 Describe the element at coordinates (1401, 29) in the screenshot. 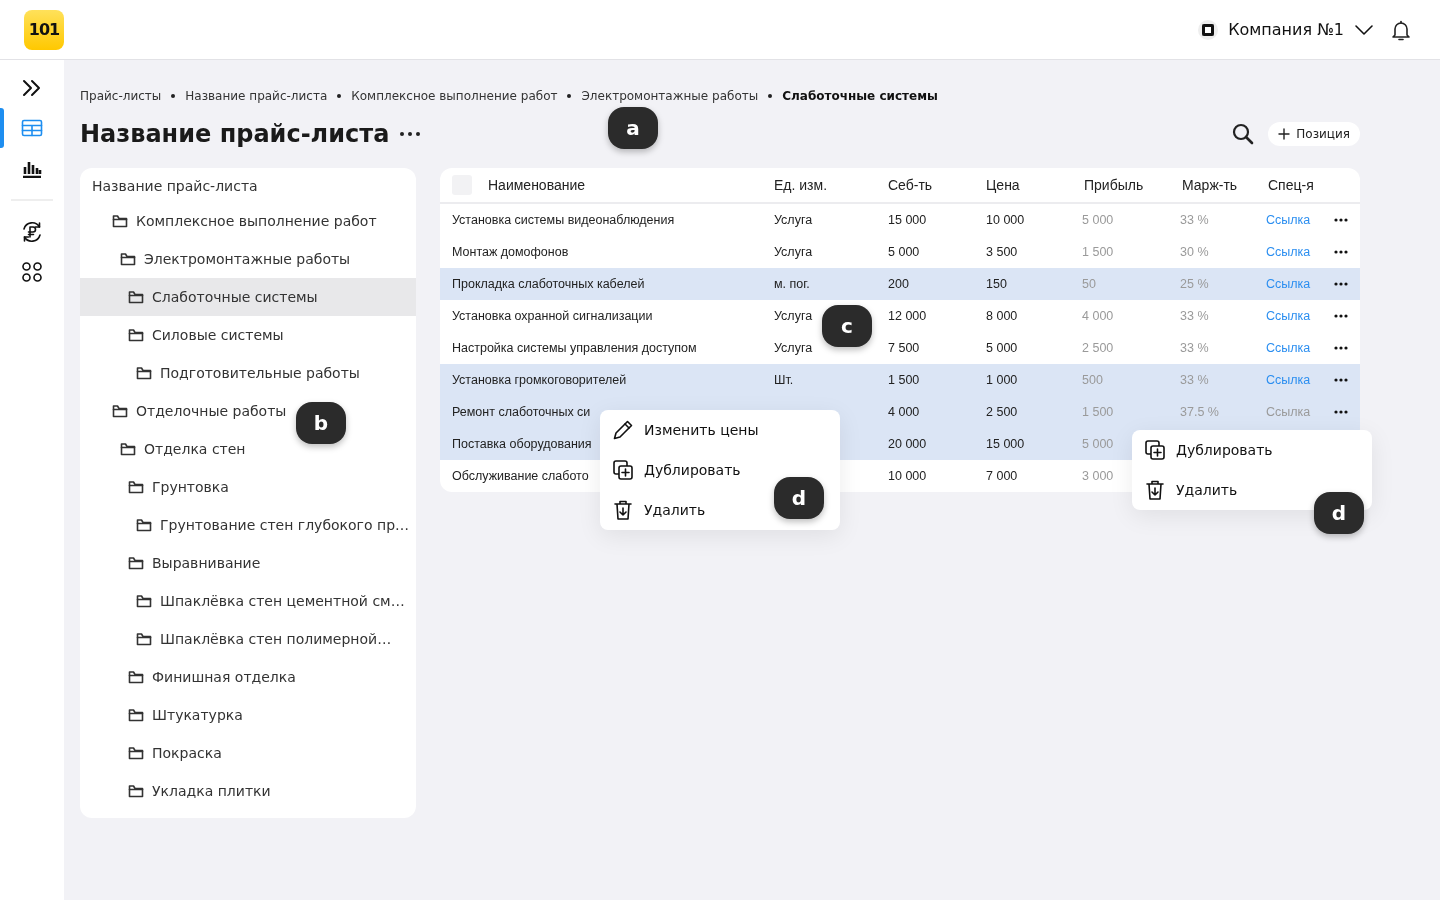

I see `bell-icon` at that location.